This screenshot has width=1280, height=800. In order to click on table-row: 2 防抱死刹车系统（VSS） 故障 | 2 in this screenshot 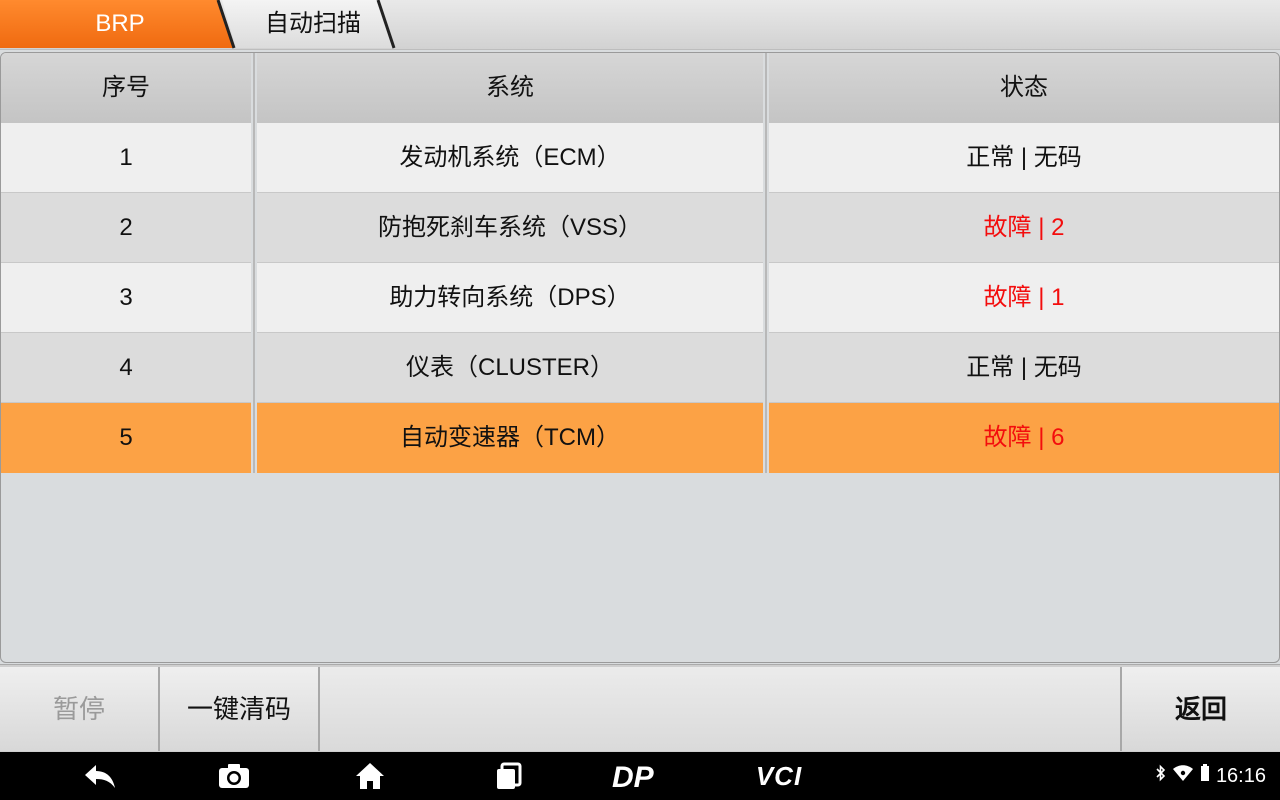, I will do `click(640, 228)`.